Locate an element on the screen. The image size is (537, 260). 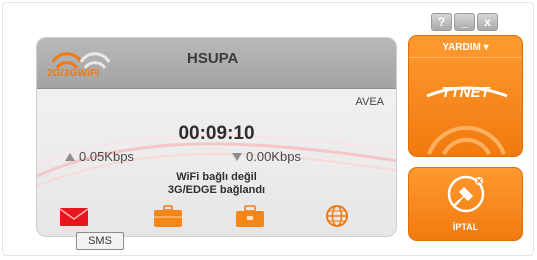
operator-name: AVEA is located at coordinates (369, 102).